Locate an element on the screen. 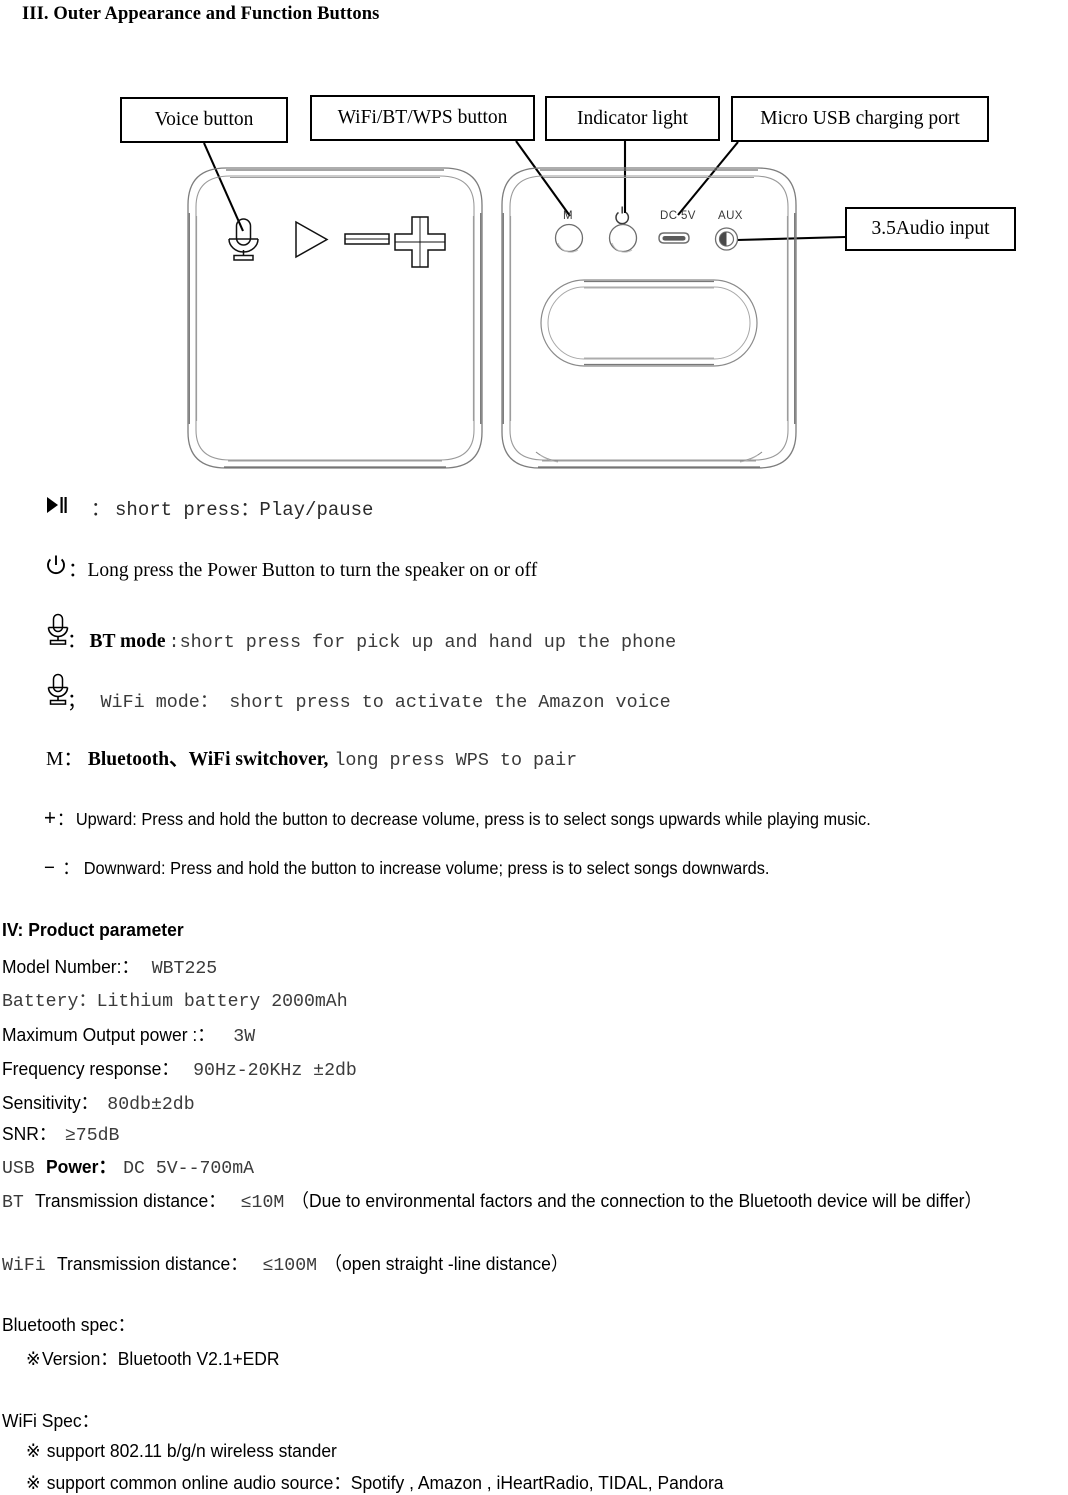 This screenshot has height=1495, width=1068. item-text: Version：Bluetooth V2.1+EDR is located at coordinates (160, 1358).